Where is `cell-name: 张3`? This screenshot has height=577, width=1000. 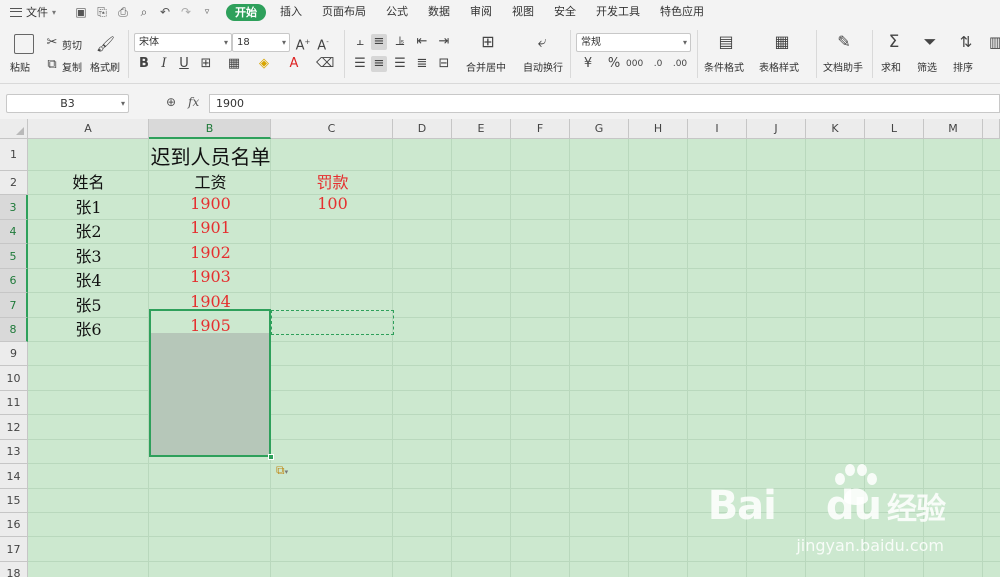 cell-name: 张3 is located at coordinates (88, 255).